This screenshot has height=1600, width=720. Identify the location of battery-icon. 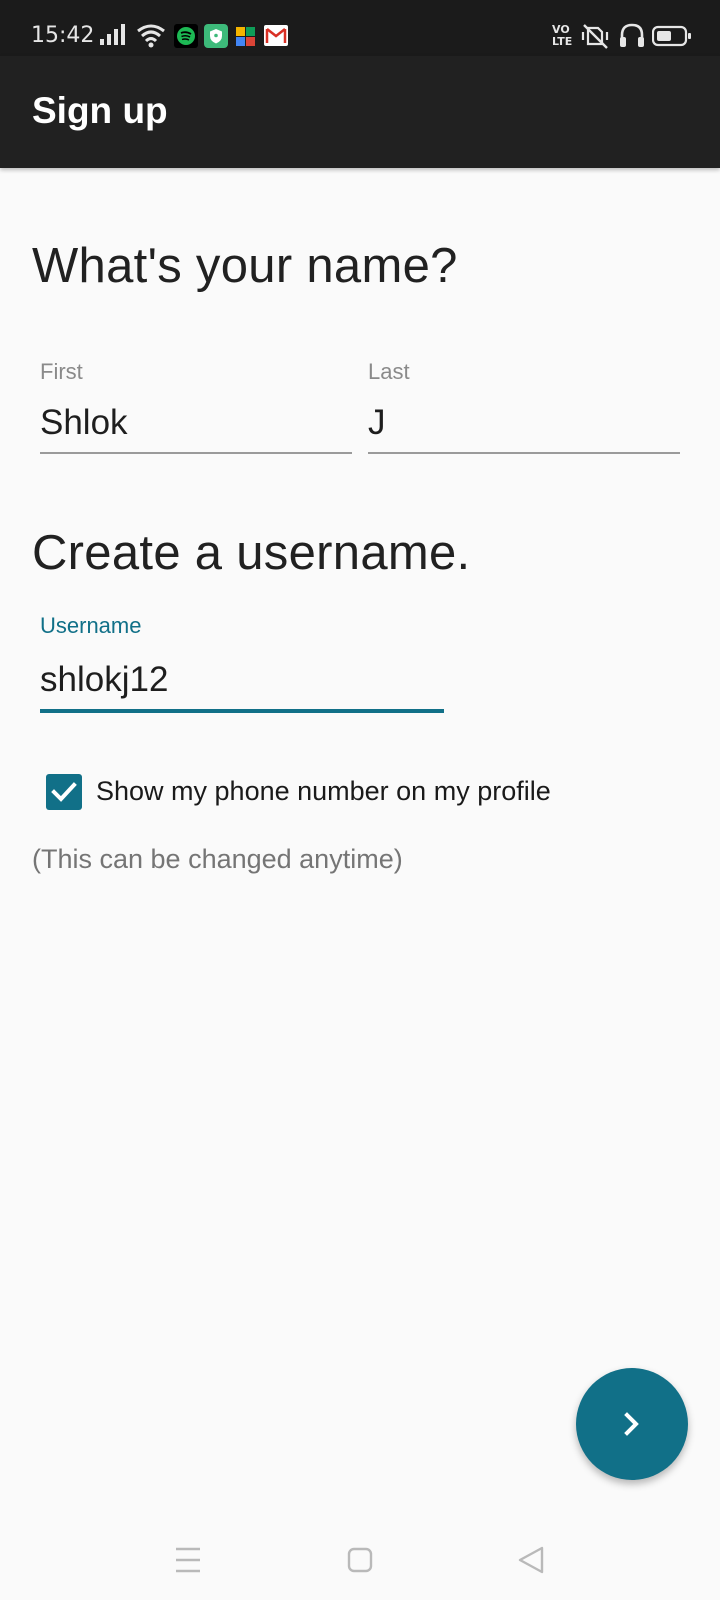
(671, 36).